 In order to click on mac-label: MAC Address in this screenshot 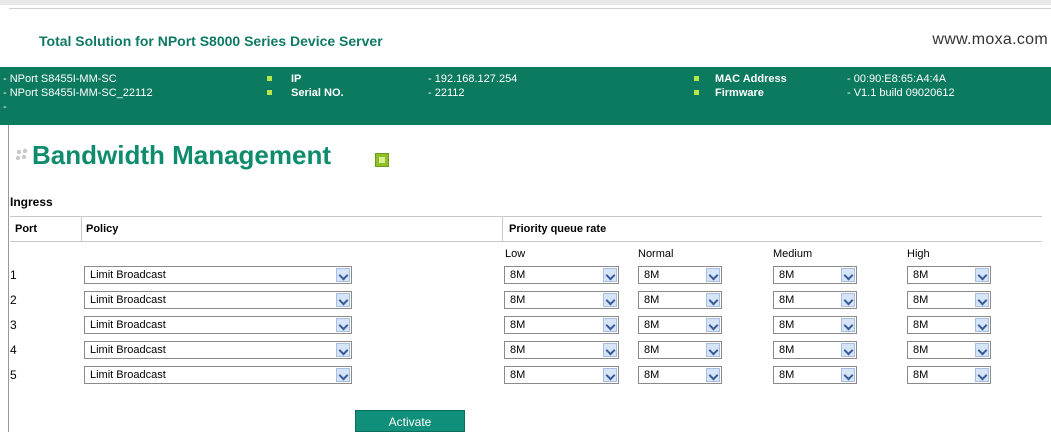, I will do `click(751, 79)`.